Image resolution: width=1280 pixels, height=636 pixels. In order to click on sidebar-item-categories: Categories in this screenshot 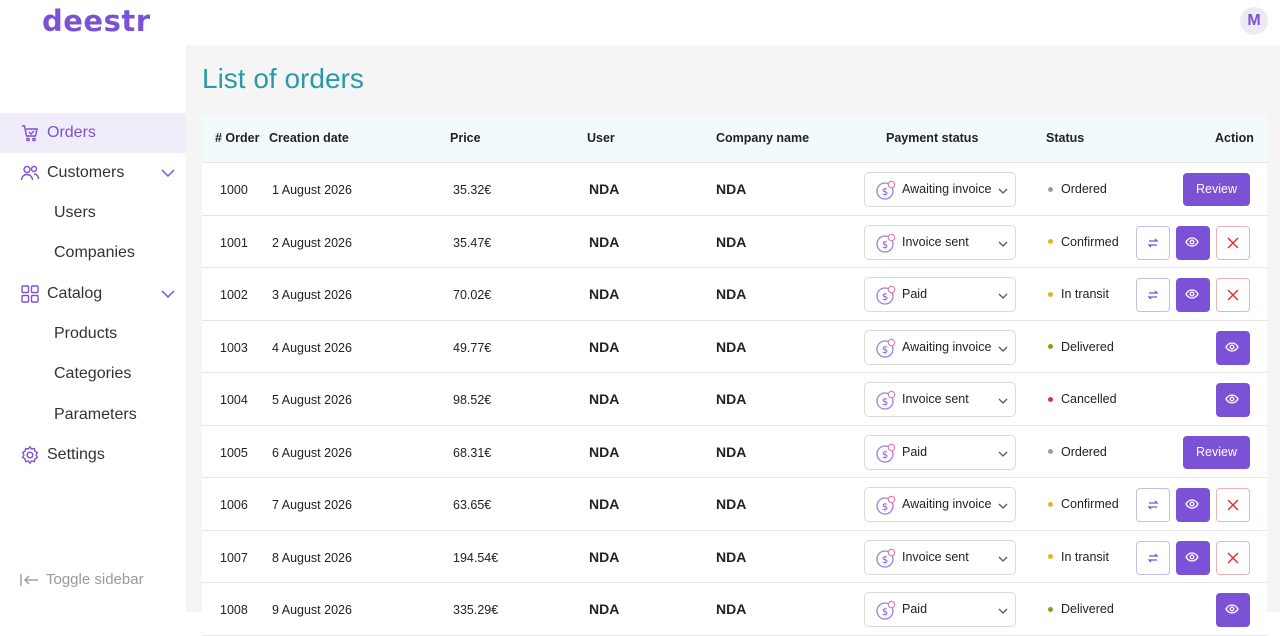, I will do `click(93, 374)`.